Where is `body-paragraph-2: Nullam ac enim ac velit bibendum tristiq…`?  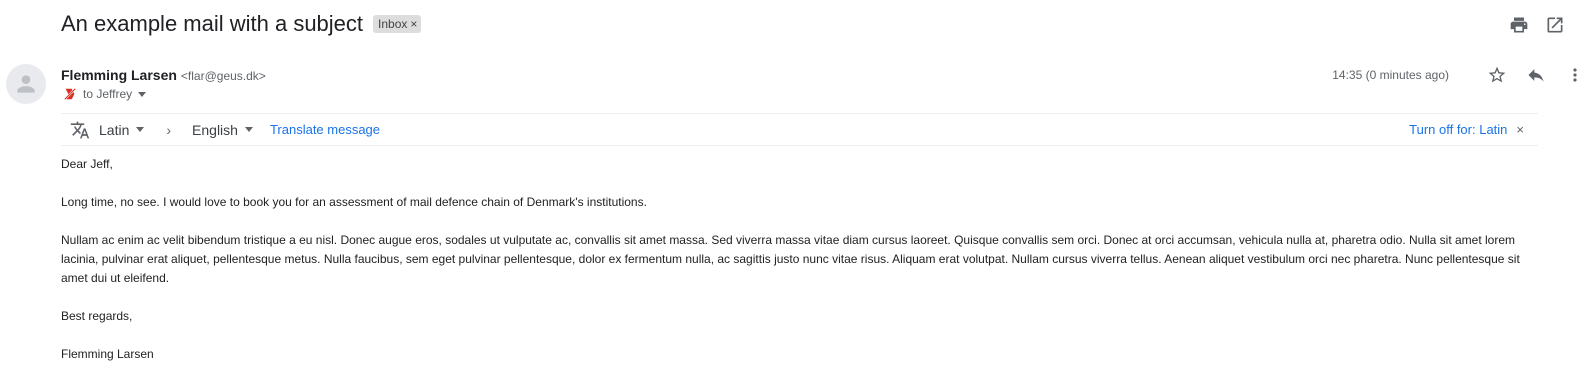
body-paragraph-2: Nullam ac enim ac velit bibendum tristiq… is located at coordinates (790, 259).